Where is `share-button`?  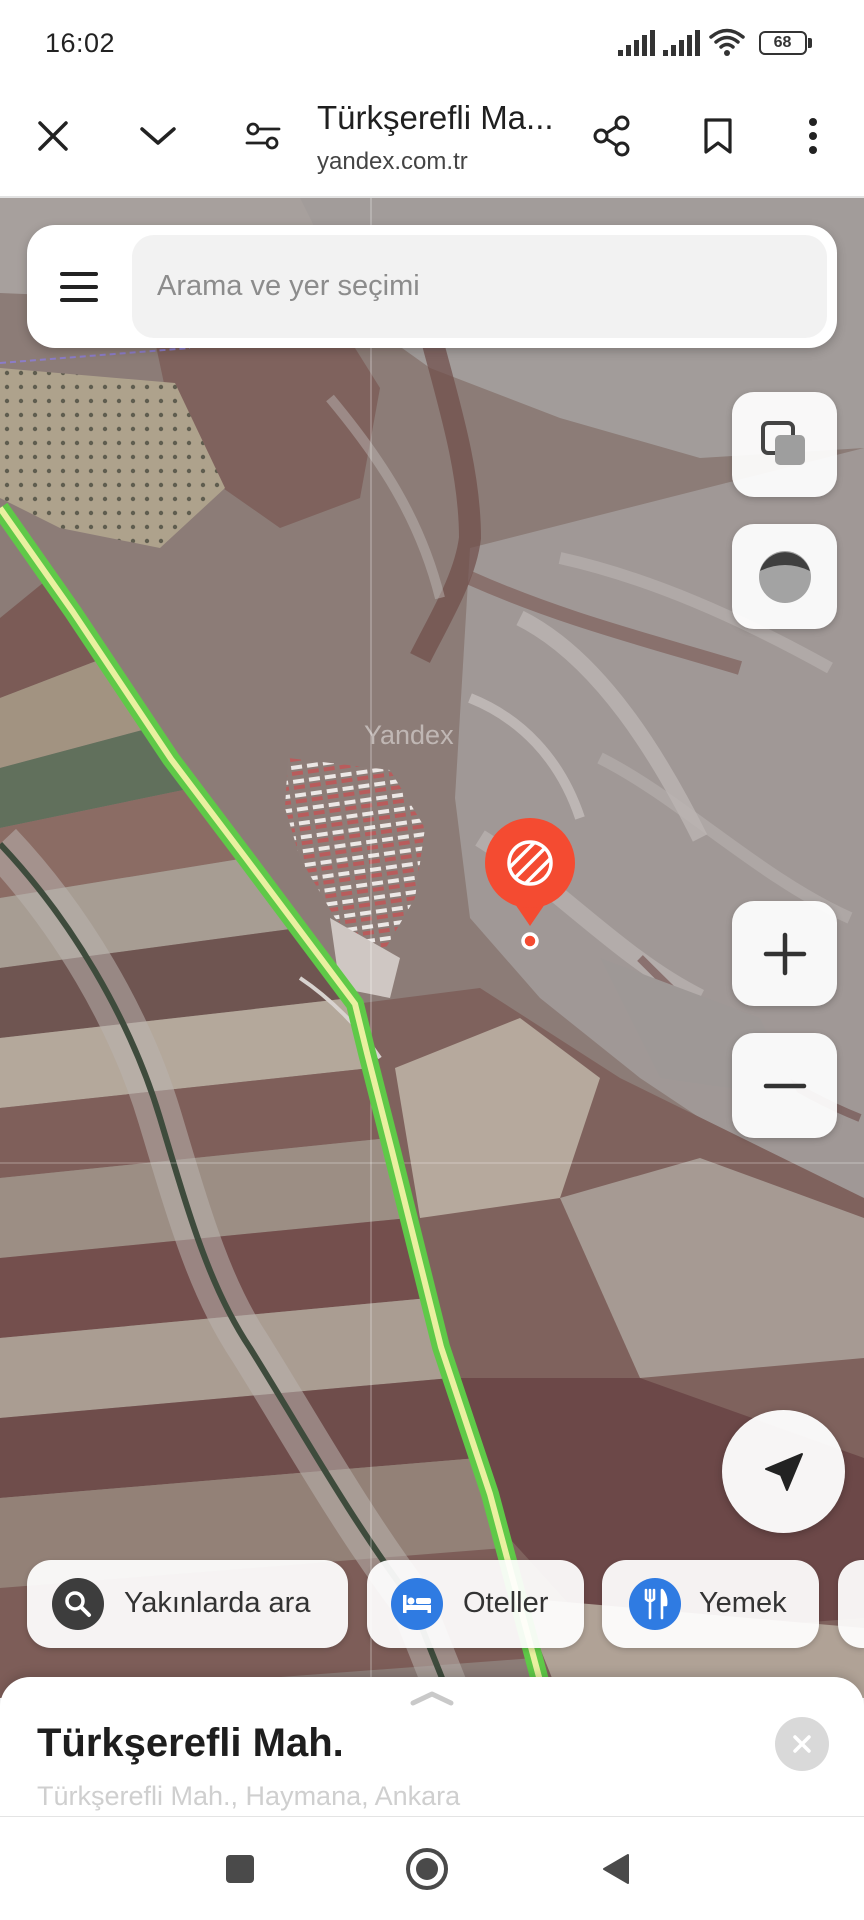 share-button is located at coordinates (612, 136).